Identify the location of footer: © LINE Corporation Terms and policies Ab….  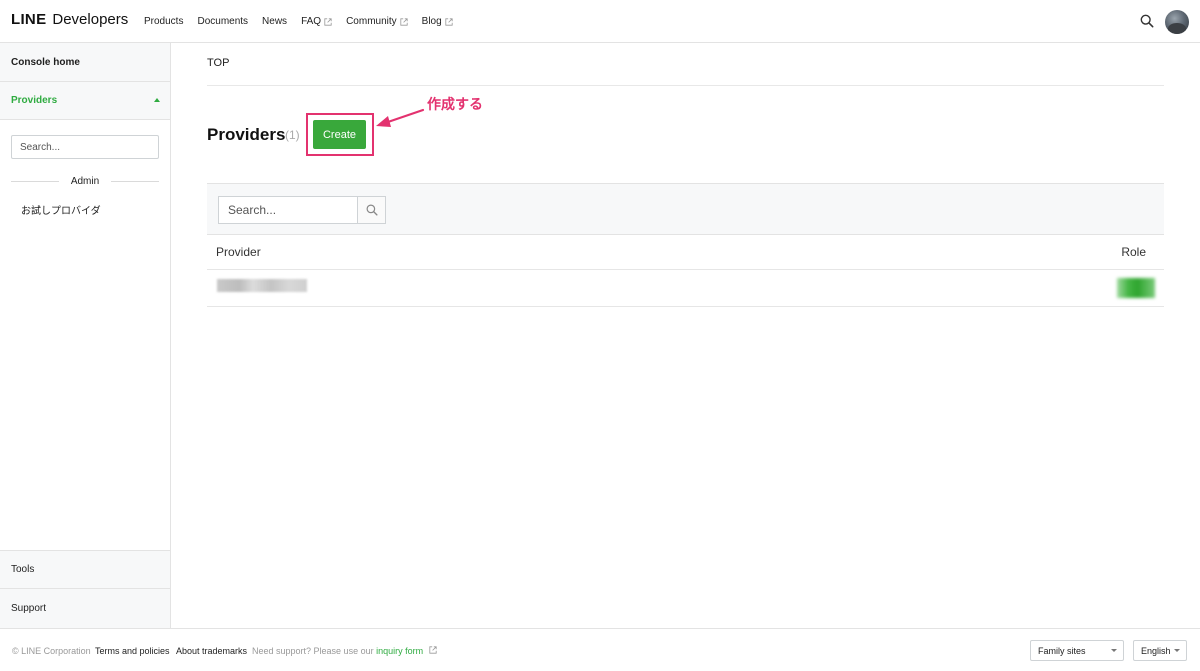
(600, 649).